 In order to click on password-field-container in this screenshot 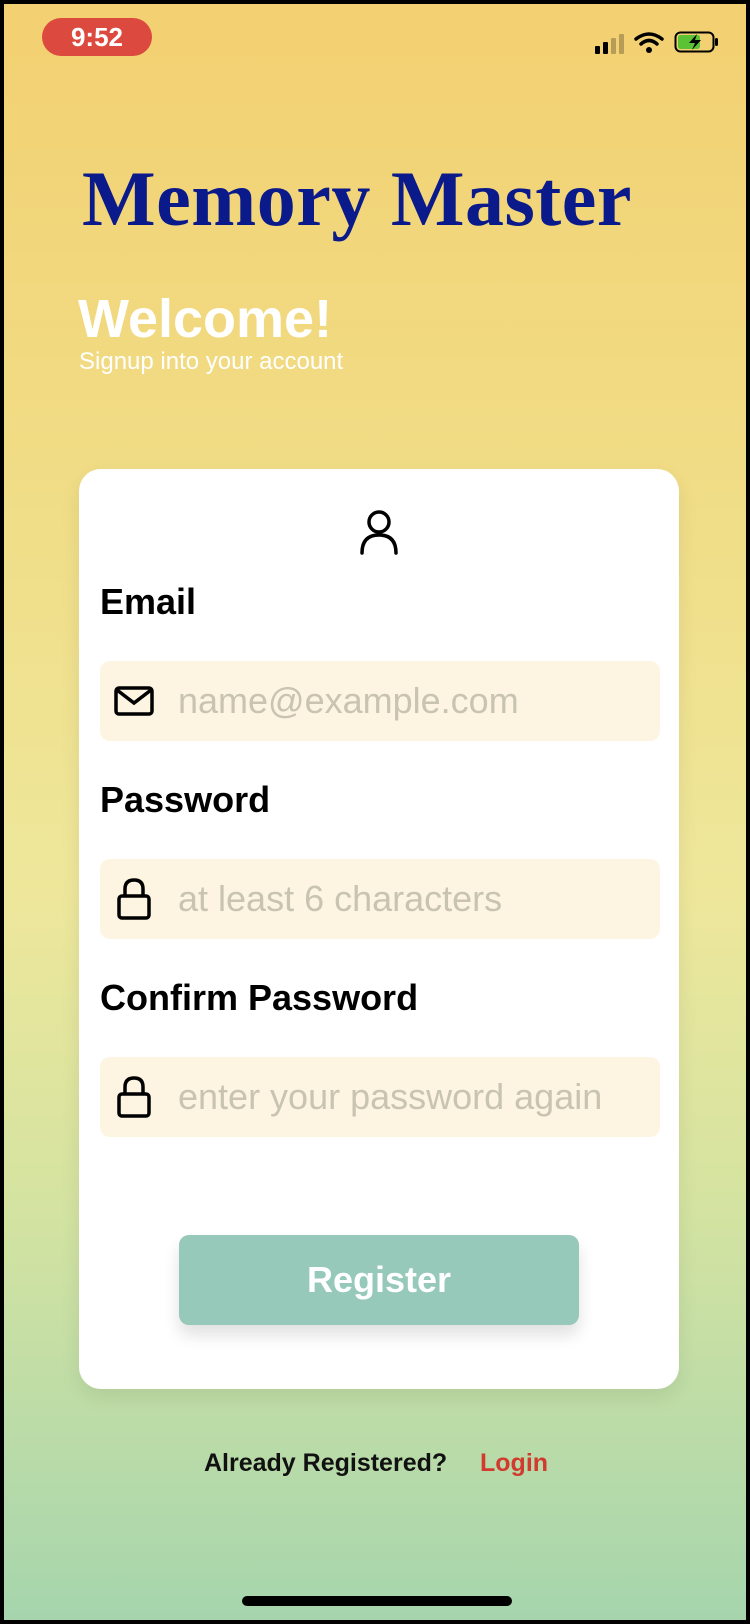, I will do `click(380, 899)`.